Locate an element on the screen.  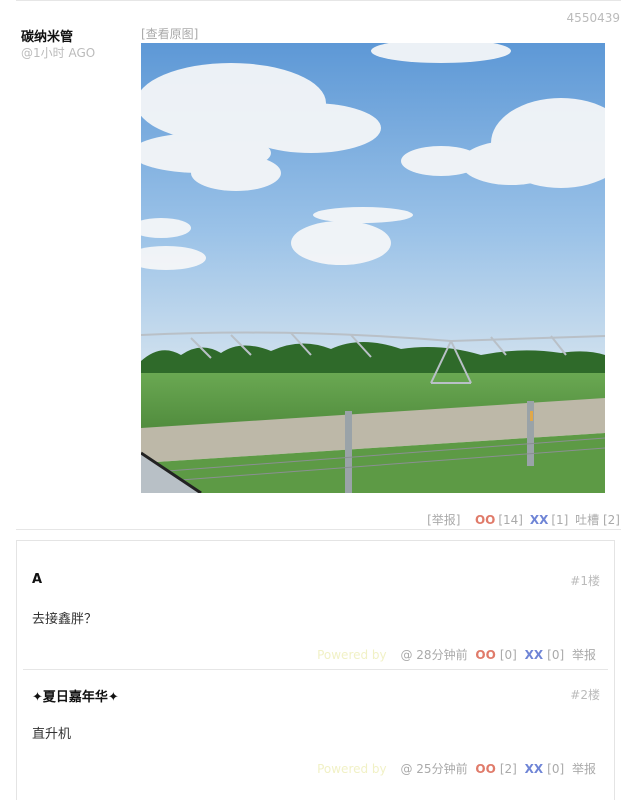
comment-text: 去接鑫胖？ is located at coordinates (65, 619).